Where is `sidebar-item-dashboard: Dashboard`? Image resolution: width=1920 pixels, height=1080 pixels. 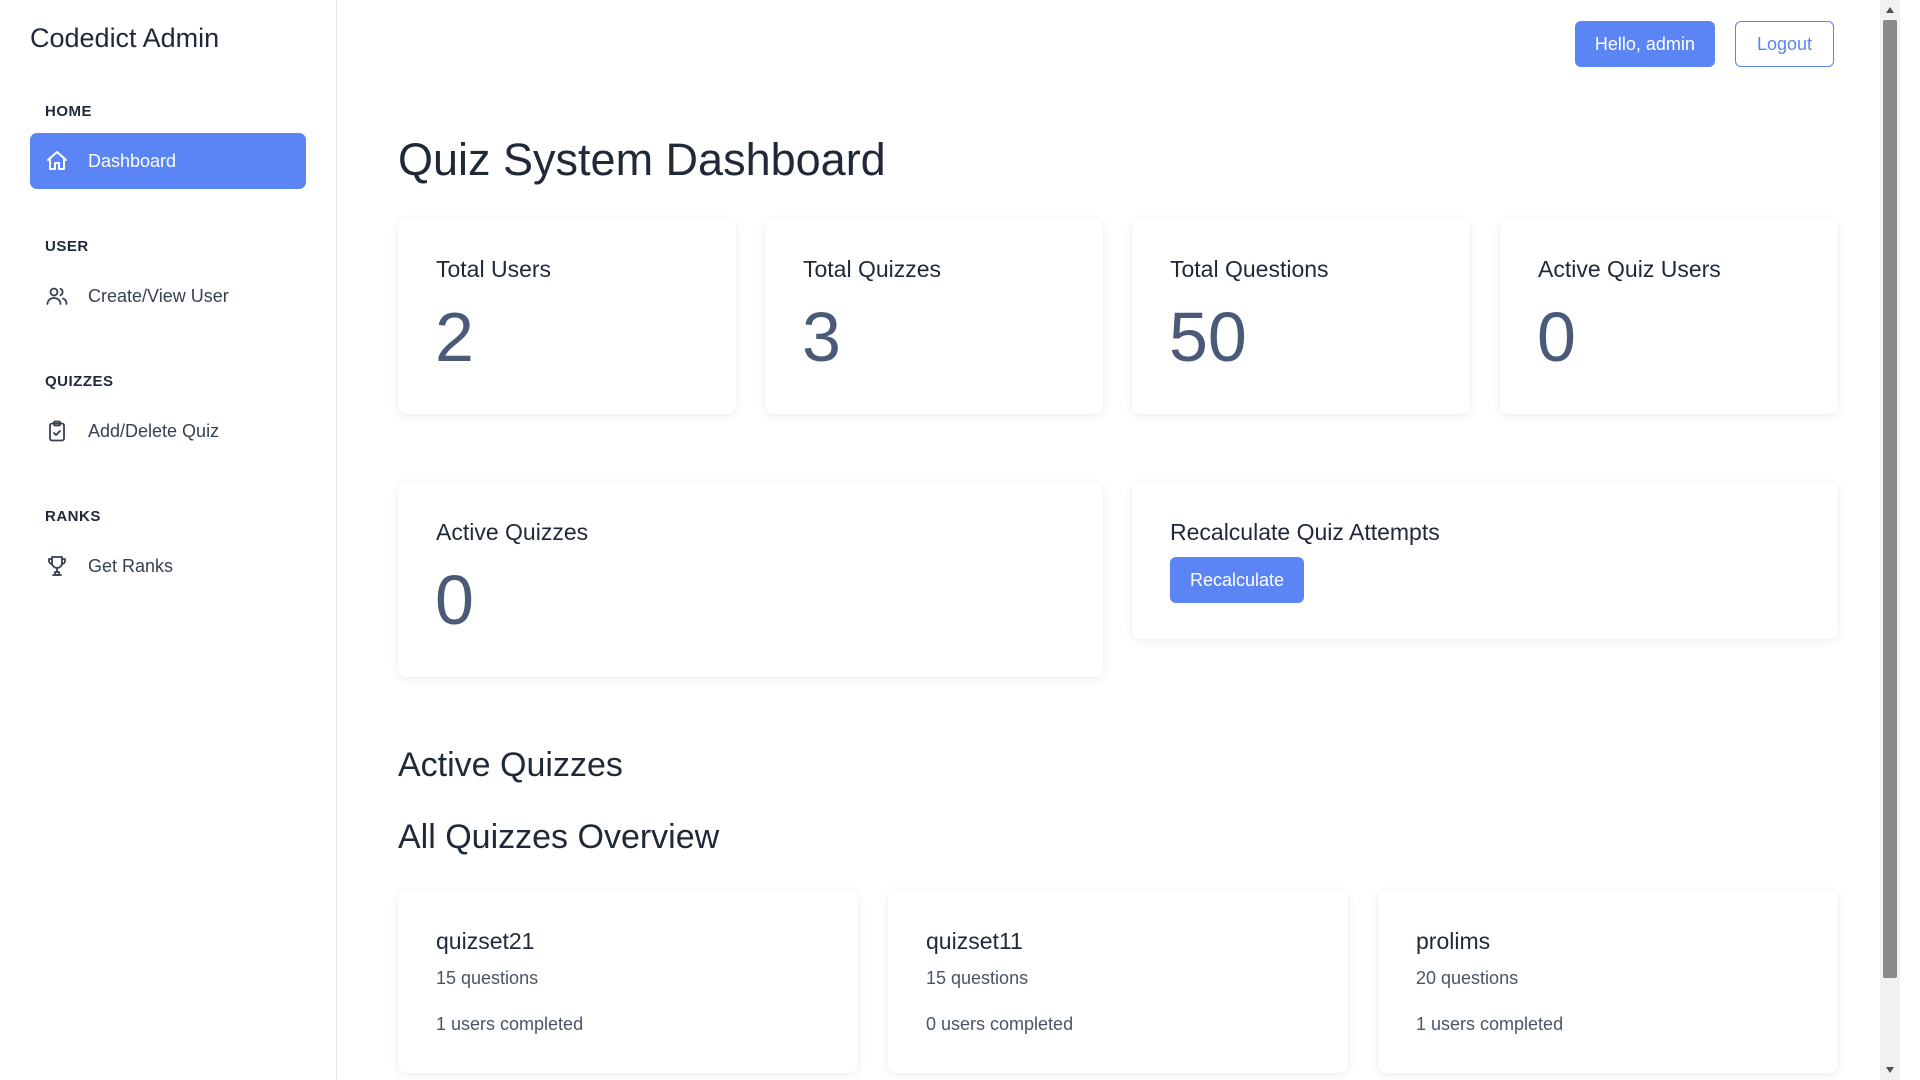 sidebar-item-dashboard: Dashboard is located at coordinates (168, 161).